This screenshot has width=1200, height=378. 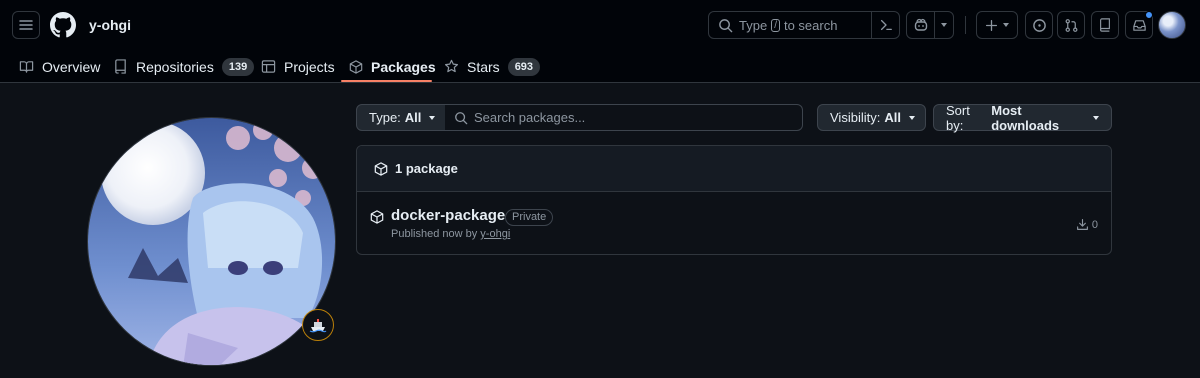 I want to click on search-shortcut-key: /, so click(x=775, y=25).